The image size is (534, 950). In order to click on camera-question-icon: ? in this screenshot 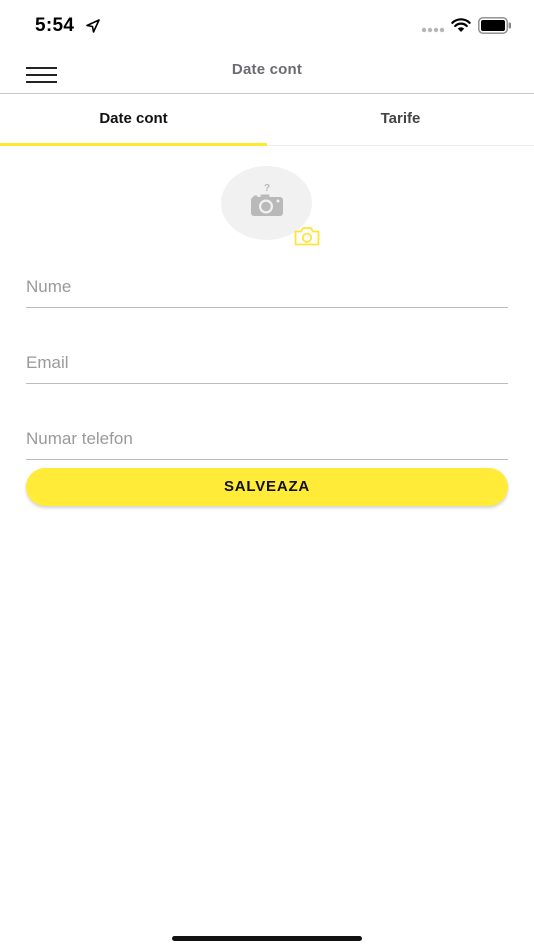, I will do `click(267, 199)`.